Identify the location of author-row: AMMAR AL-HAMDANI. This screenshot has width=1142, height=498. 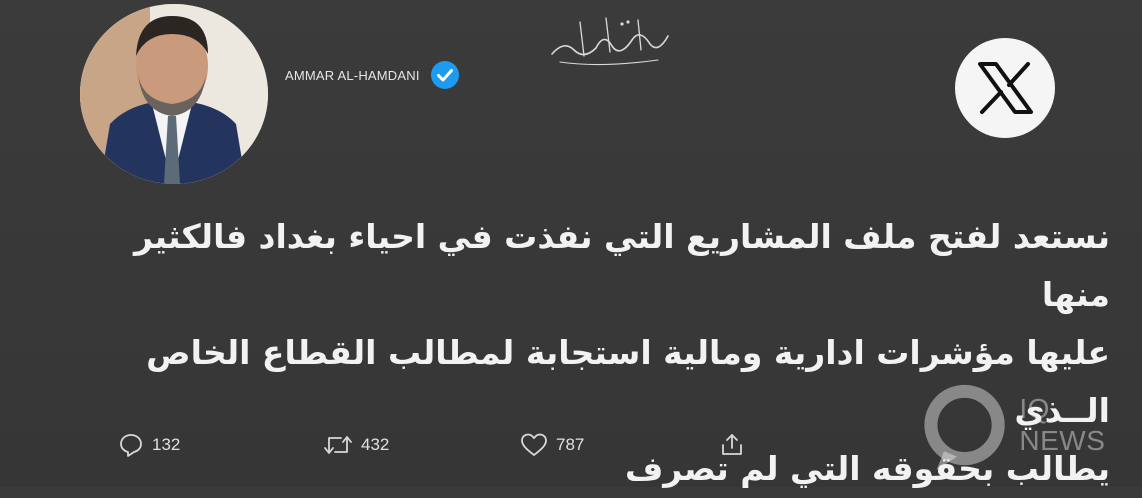
(372, 75).